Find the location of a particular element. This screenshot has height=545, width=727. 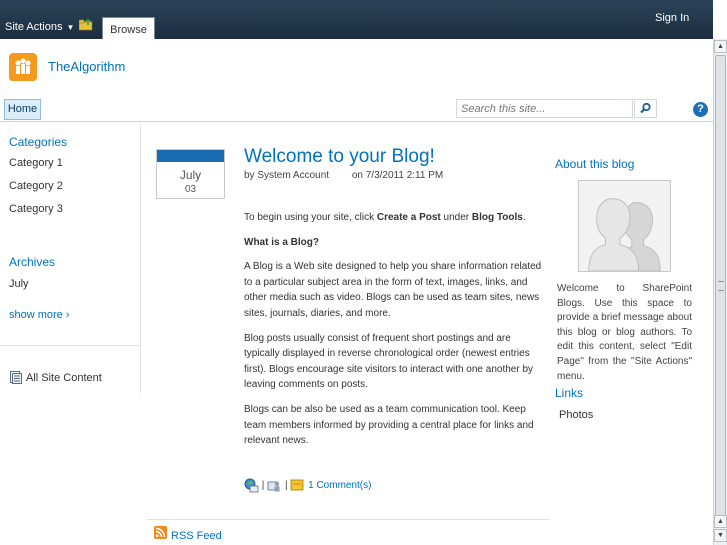

category-item: Category 2 is located at coordinates (36, 186).